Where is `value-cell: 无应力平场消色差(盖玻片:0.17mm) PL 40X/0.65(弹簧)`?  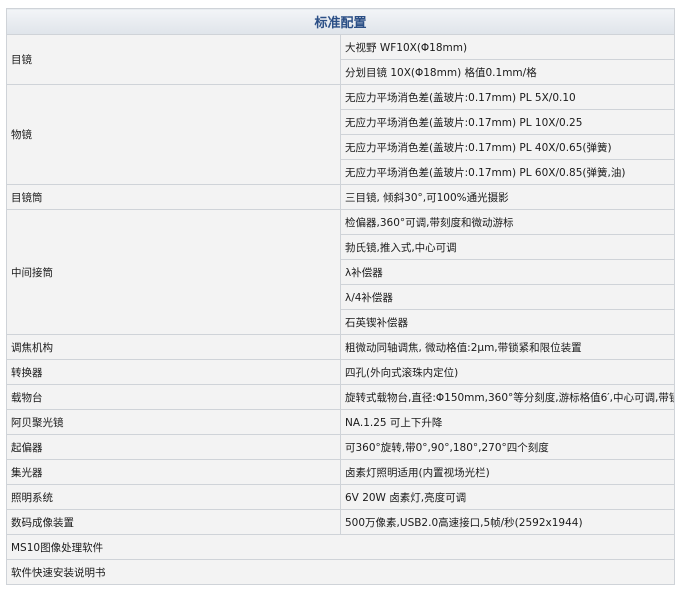
value-cell: 无应力平场消色差(盖玻片:0.17mm) PL 40X/0.65(弹簧) is located at coordinates (507, 147).